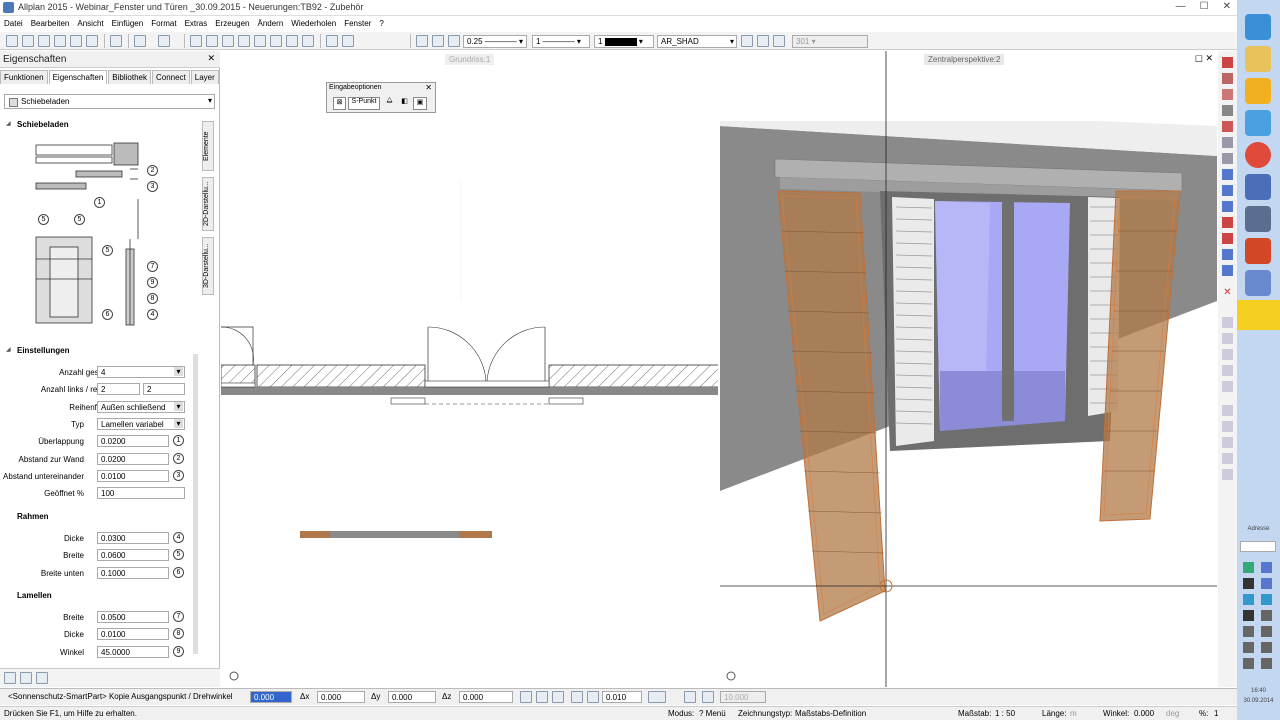 Image resolution: width=1280 pixels, height=720 pixels. I want to click on rahmen-breite-unten-input: 0.1000, so click(133, 573).